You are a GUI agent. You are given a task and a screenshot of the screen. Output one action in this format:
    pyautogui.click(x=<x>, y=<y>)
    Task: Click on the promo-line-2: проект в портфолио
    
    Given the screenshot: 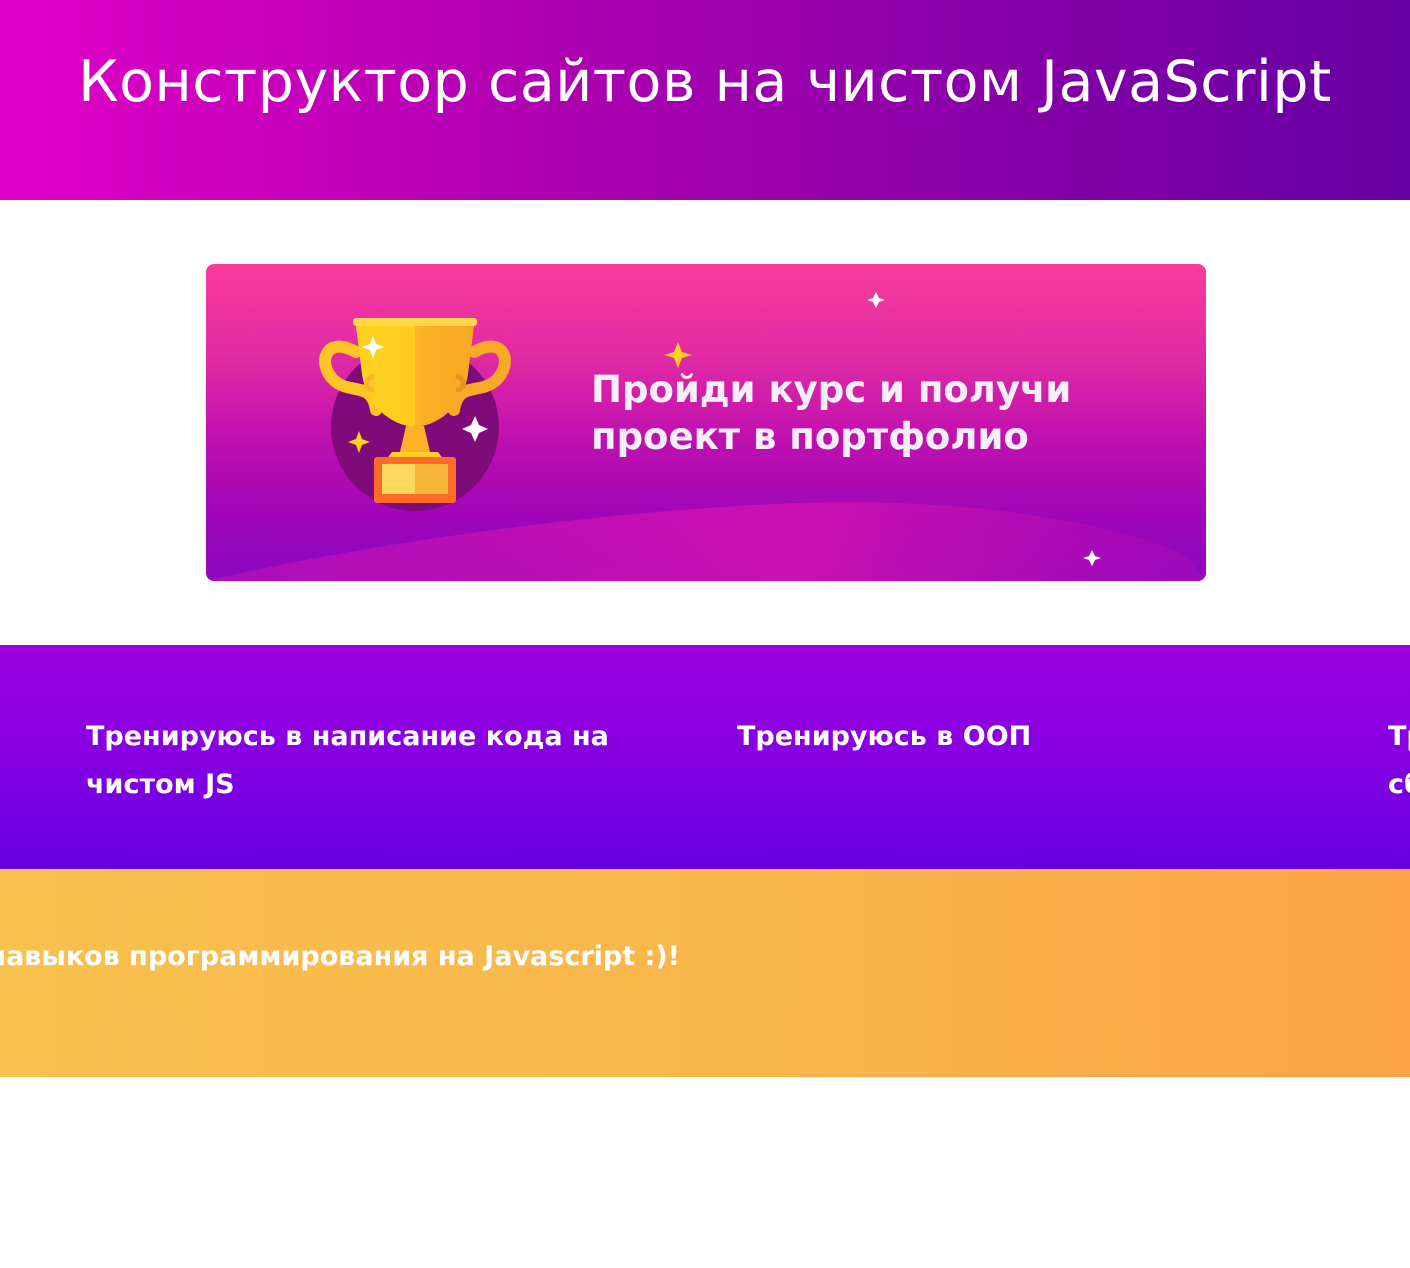 What is the action you would take?
    pyautogui.click(x=810, y=436)
    